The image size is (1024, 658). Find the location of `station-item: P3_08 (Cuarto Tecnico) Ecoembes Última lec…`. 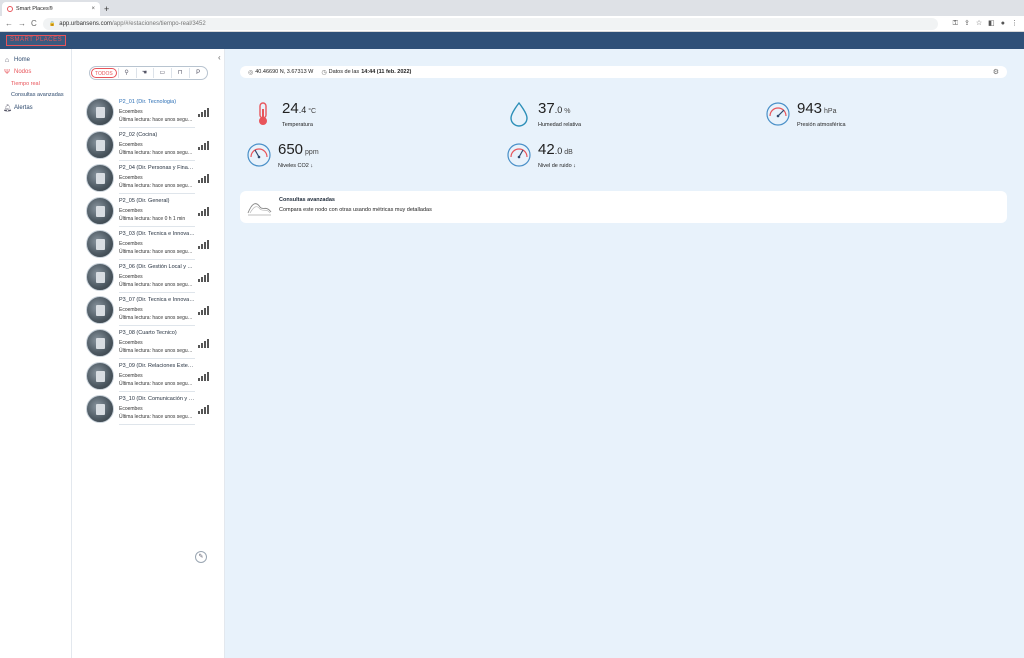

station-item: P3_08 (Cuarto Tecnico) Ecoembes Última lec… is located at coordinates (148, 344).